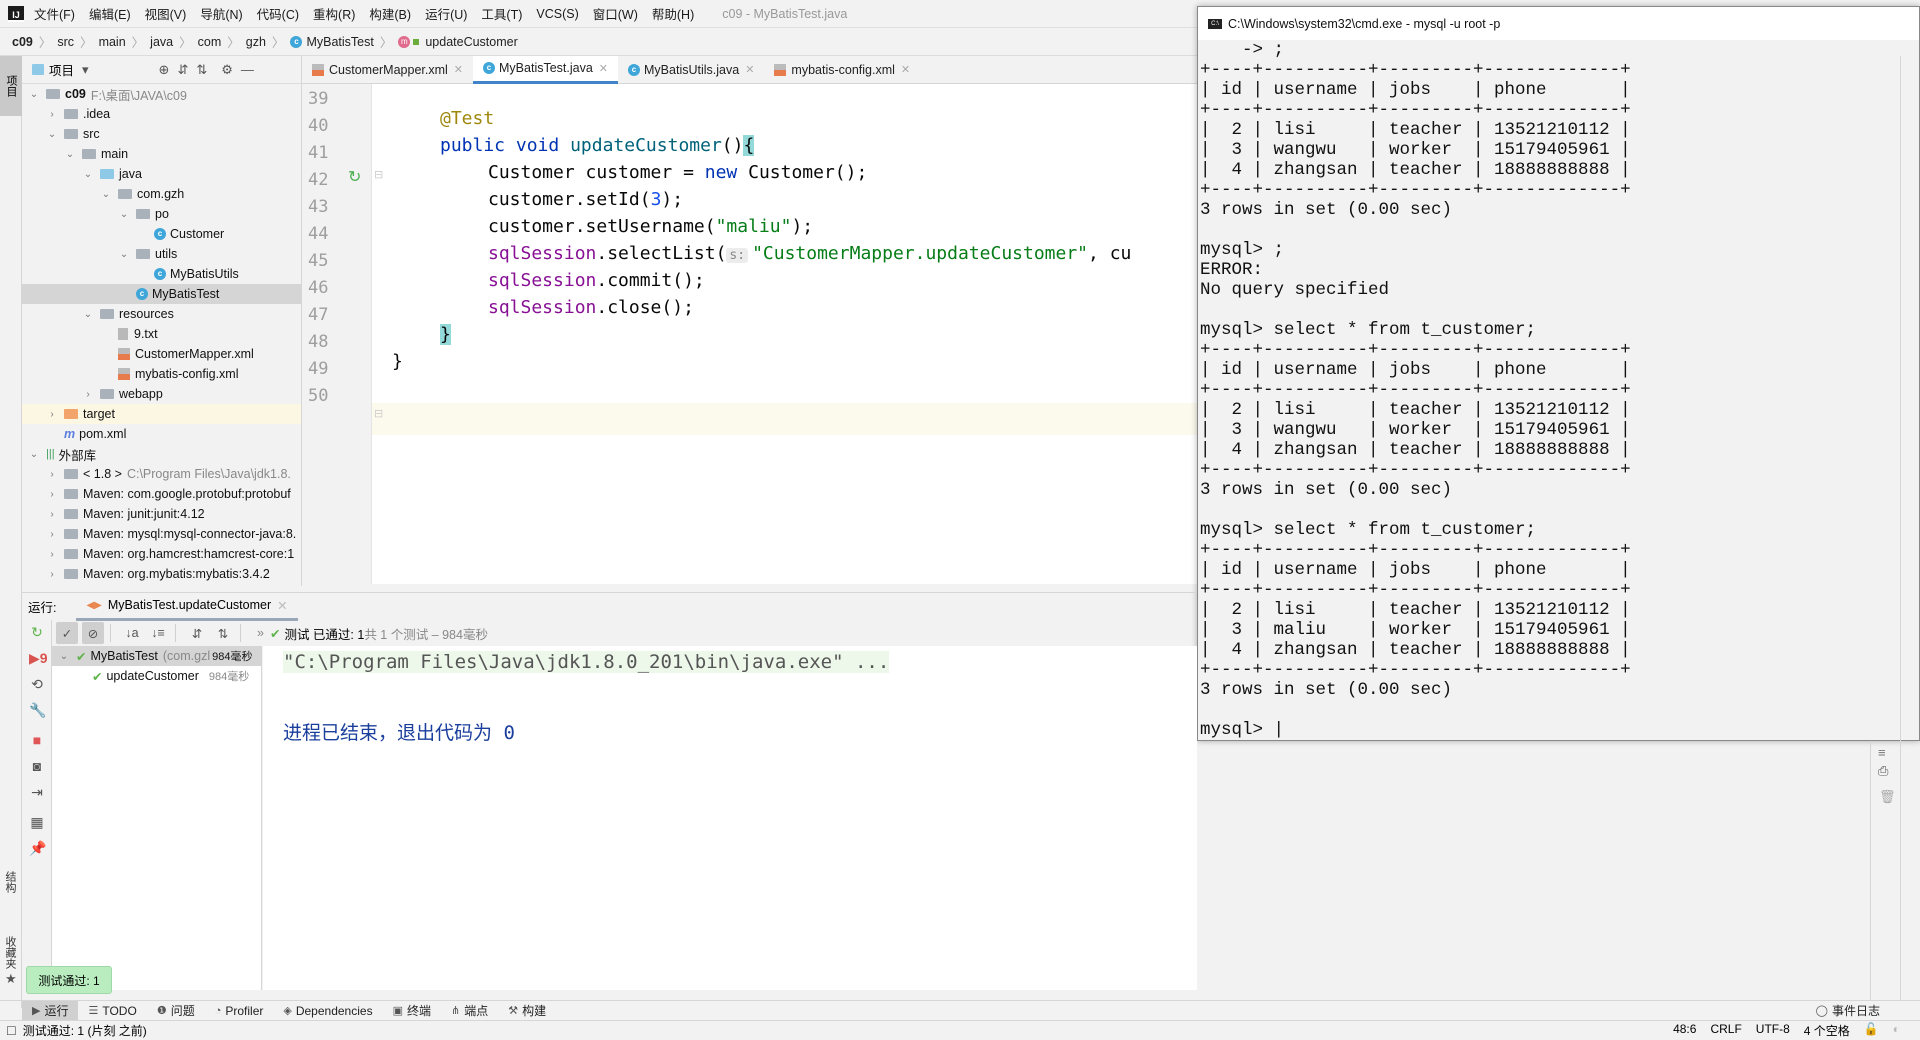 Image resolution: width=1920 pixels, height=1040 pixels. Describe the element at coordinates (1883, 771) in the screenshot. I see `print-icon: ⎙` at that location.